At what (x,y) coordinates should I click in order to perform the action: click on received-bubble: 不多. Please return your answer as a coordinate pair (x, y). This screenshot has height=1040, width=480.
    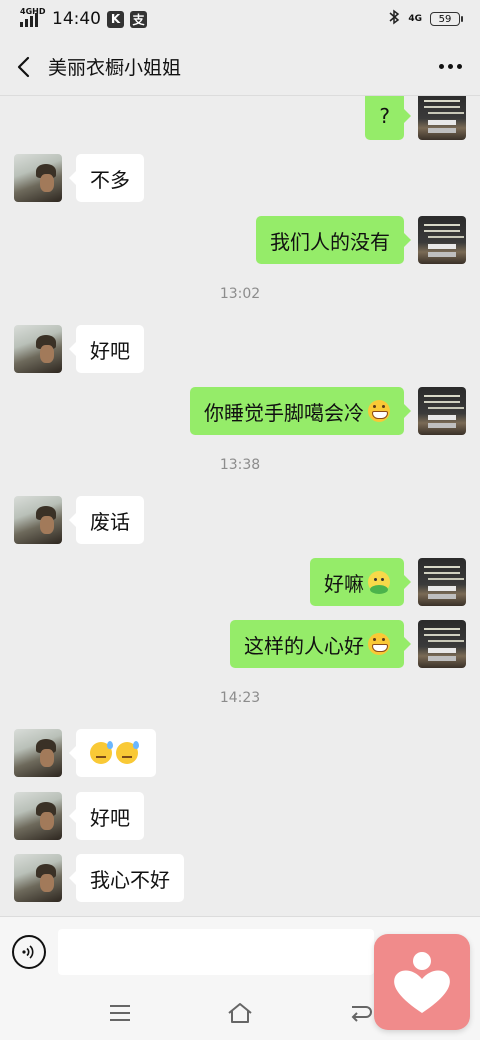
    Looking at the image, I should click on (106, 178).